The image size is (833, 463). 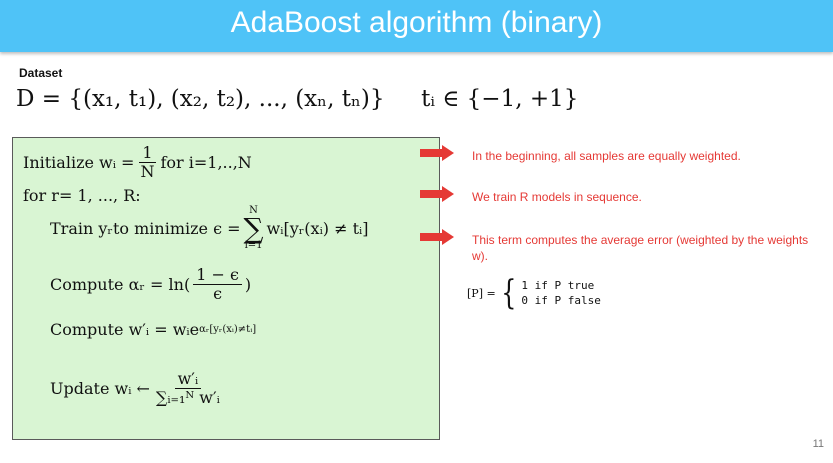 I want to click on train-term: wᵢ[yᵣ(xᵢ) ≠ tᵢ], so click(x=317, y=229).